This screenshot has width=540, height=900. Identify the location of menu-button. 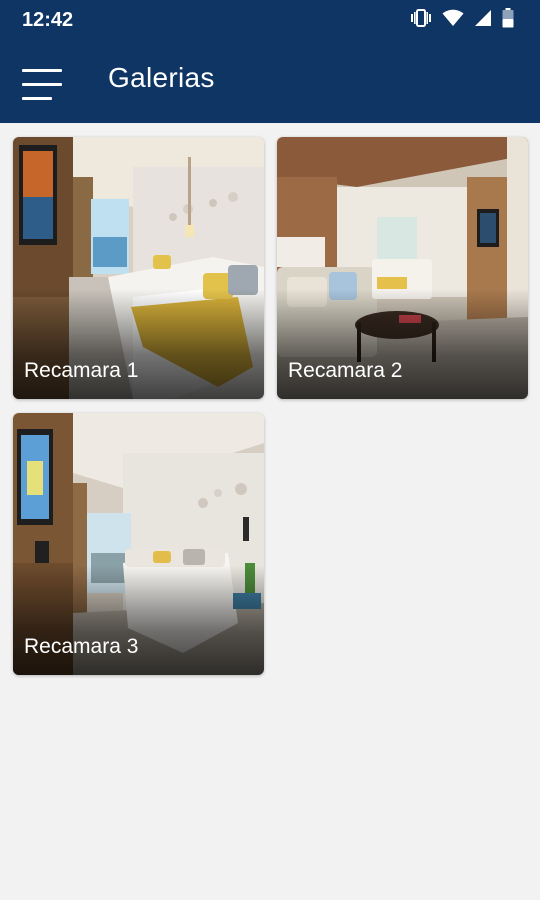
(42, 82).